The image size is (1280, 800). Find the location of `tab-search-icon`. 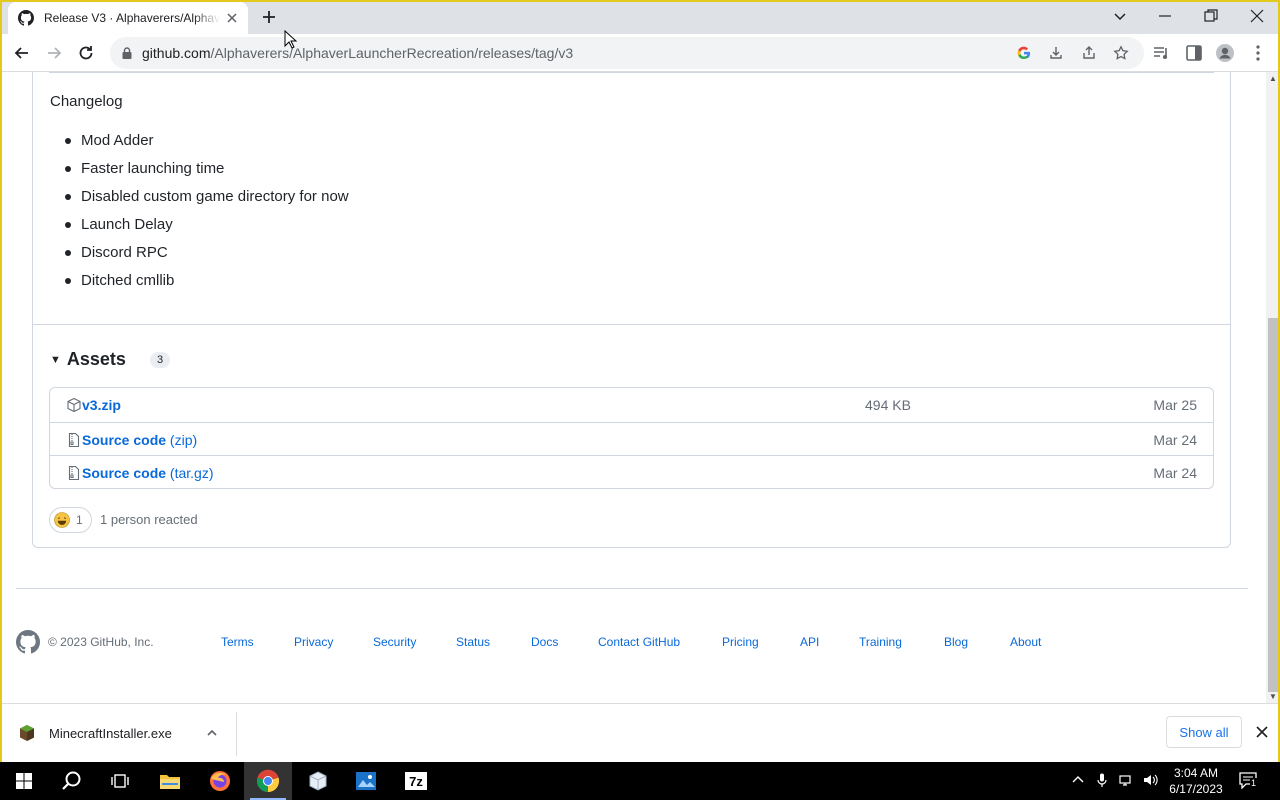

tab-search-icon is located at coordinates (1120, 16).